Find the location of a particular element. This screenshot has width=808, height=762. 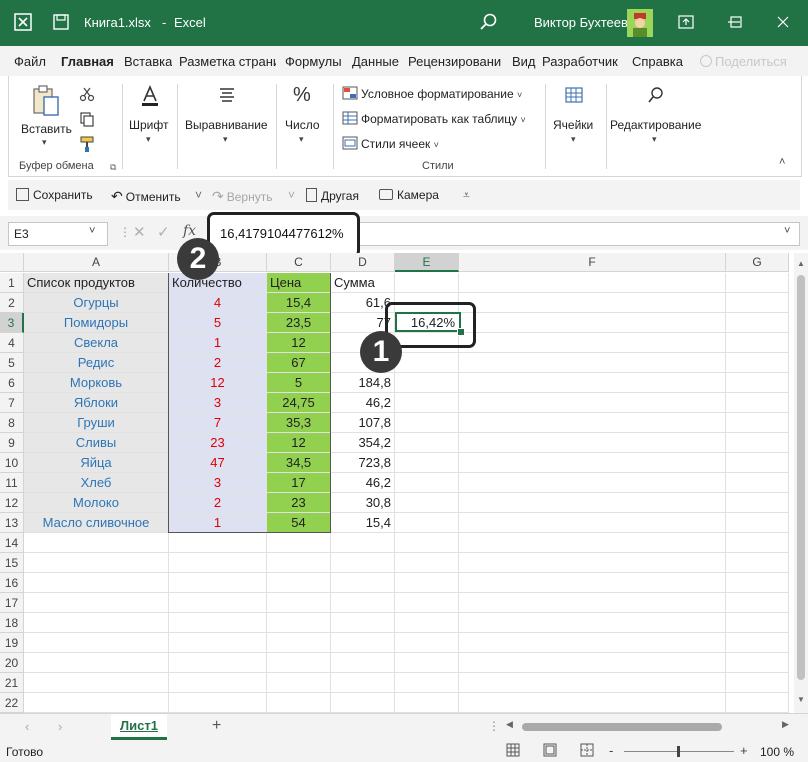

table-cell: Огурцы is located at coordinates (96, 303).